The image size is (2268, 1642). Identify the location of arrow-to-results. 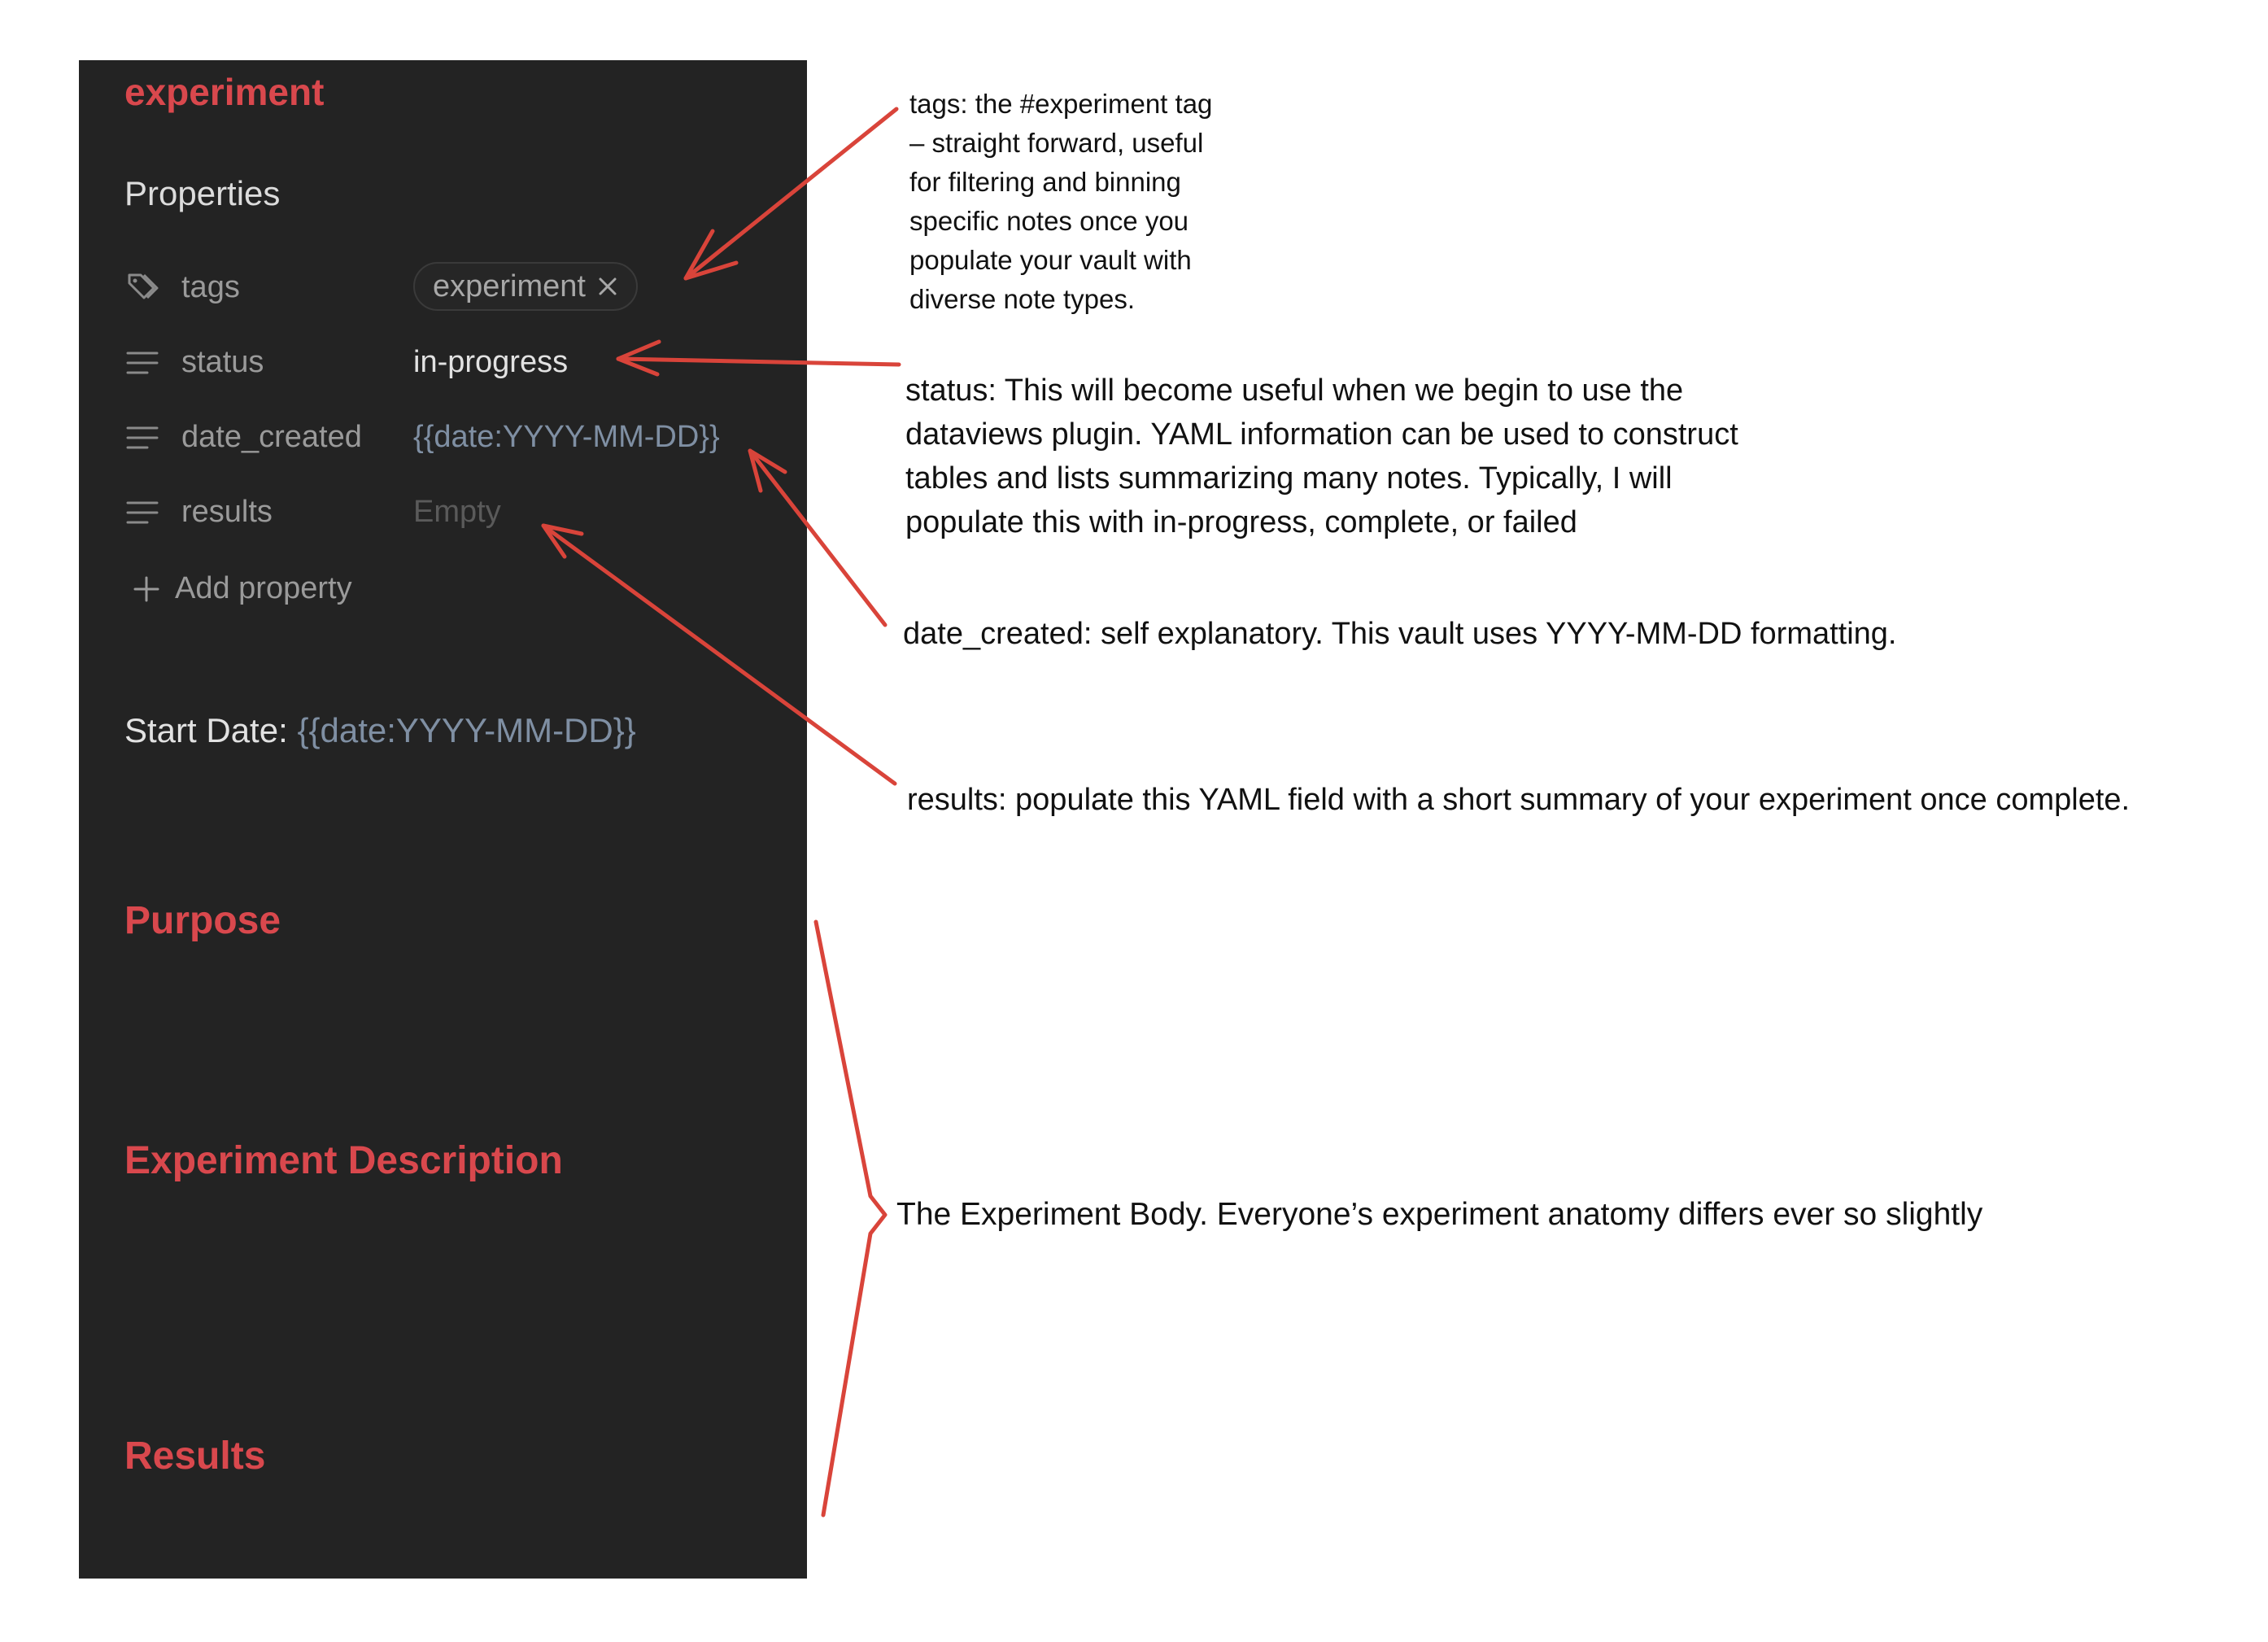
(719, 654).